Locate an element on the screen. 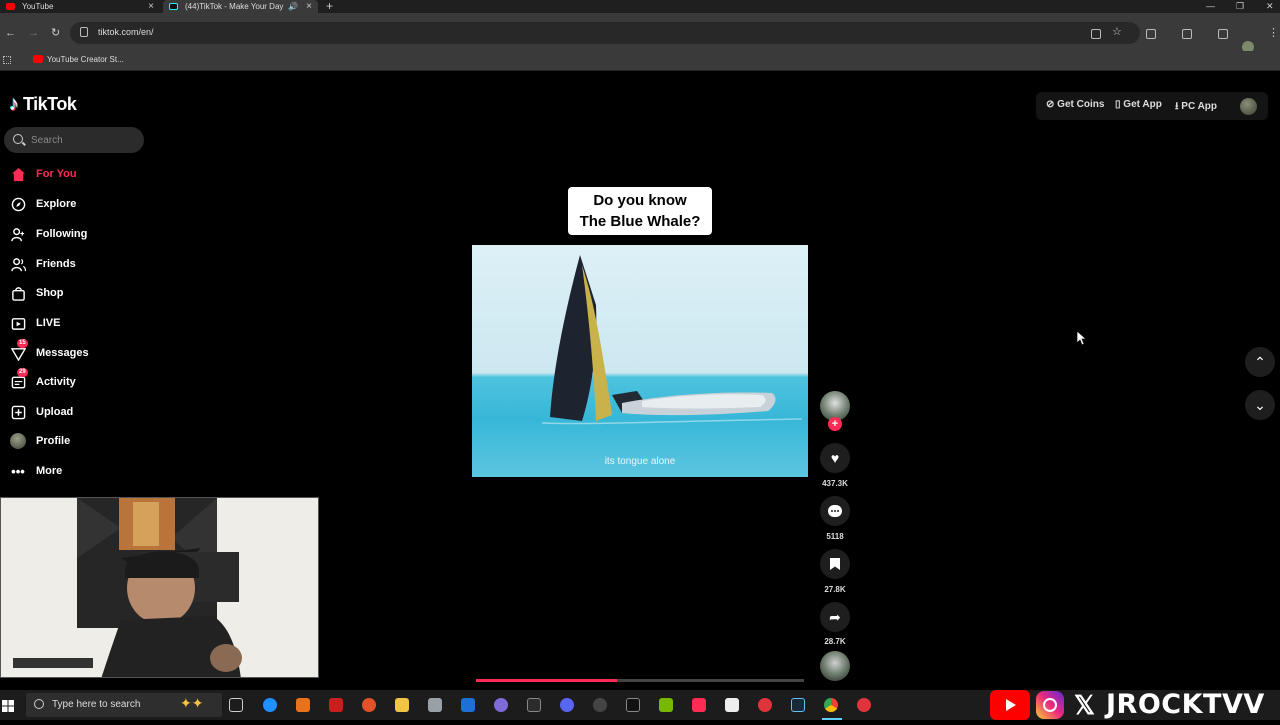 This screenshot has width=1280, height=725. app-red-icon is located at coordinates (336, 705).